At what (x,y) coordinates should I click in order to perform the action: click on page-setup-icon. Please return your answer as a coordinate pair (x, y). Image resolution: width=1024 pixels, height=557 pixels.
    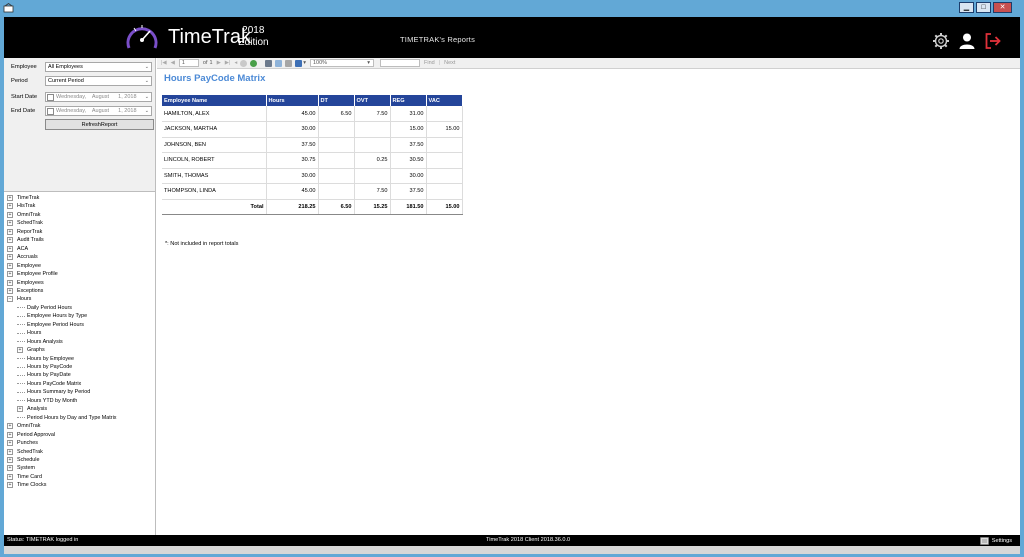
    Looking at the image, I should click on (289, 63).